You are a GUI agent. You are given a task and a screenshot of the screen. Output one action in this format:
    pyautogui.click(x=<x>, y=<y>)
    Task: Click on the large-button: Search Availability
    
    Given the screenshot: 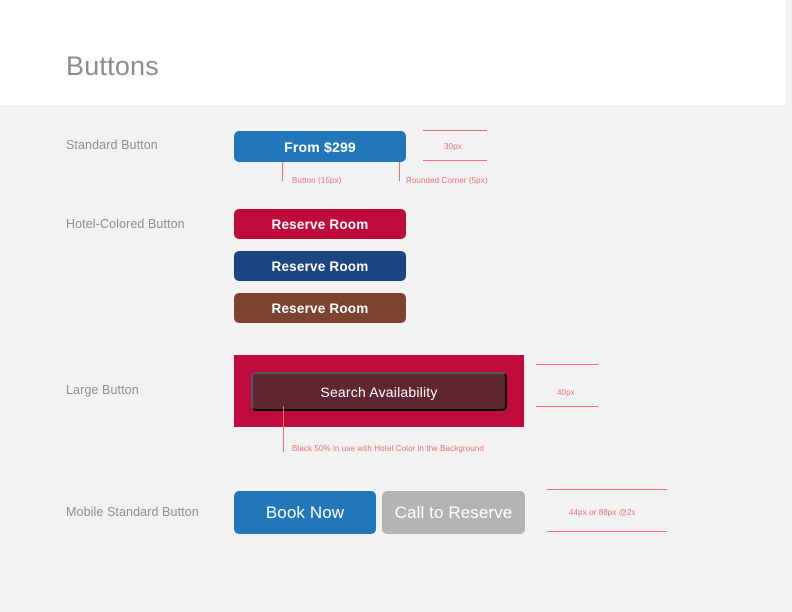 What is the action you would take?
    pyautogui.click(x=379, y=391)
    